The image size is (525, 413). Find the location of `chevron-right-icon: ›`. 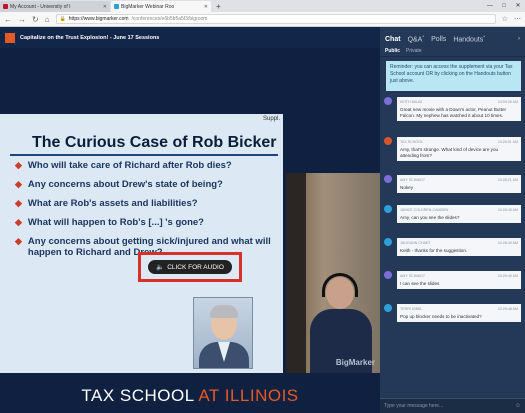

chevron-right-icon: › is located at coordinates (519, 39).